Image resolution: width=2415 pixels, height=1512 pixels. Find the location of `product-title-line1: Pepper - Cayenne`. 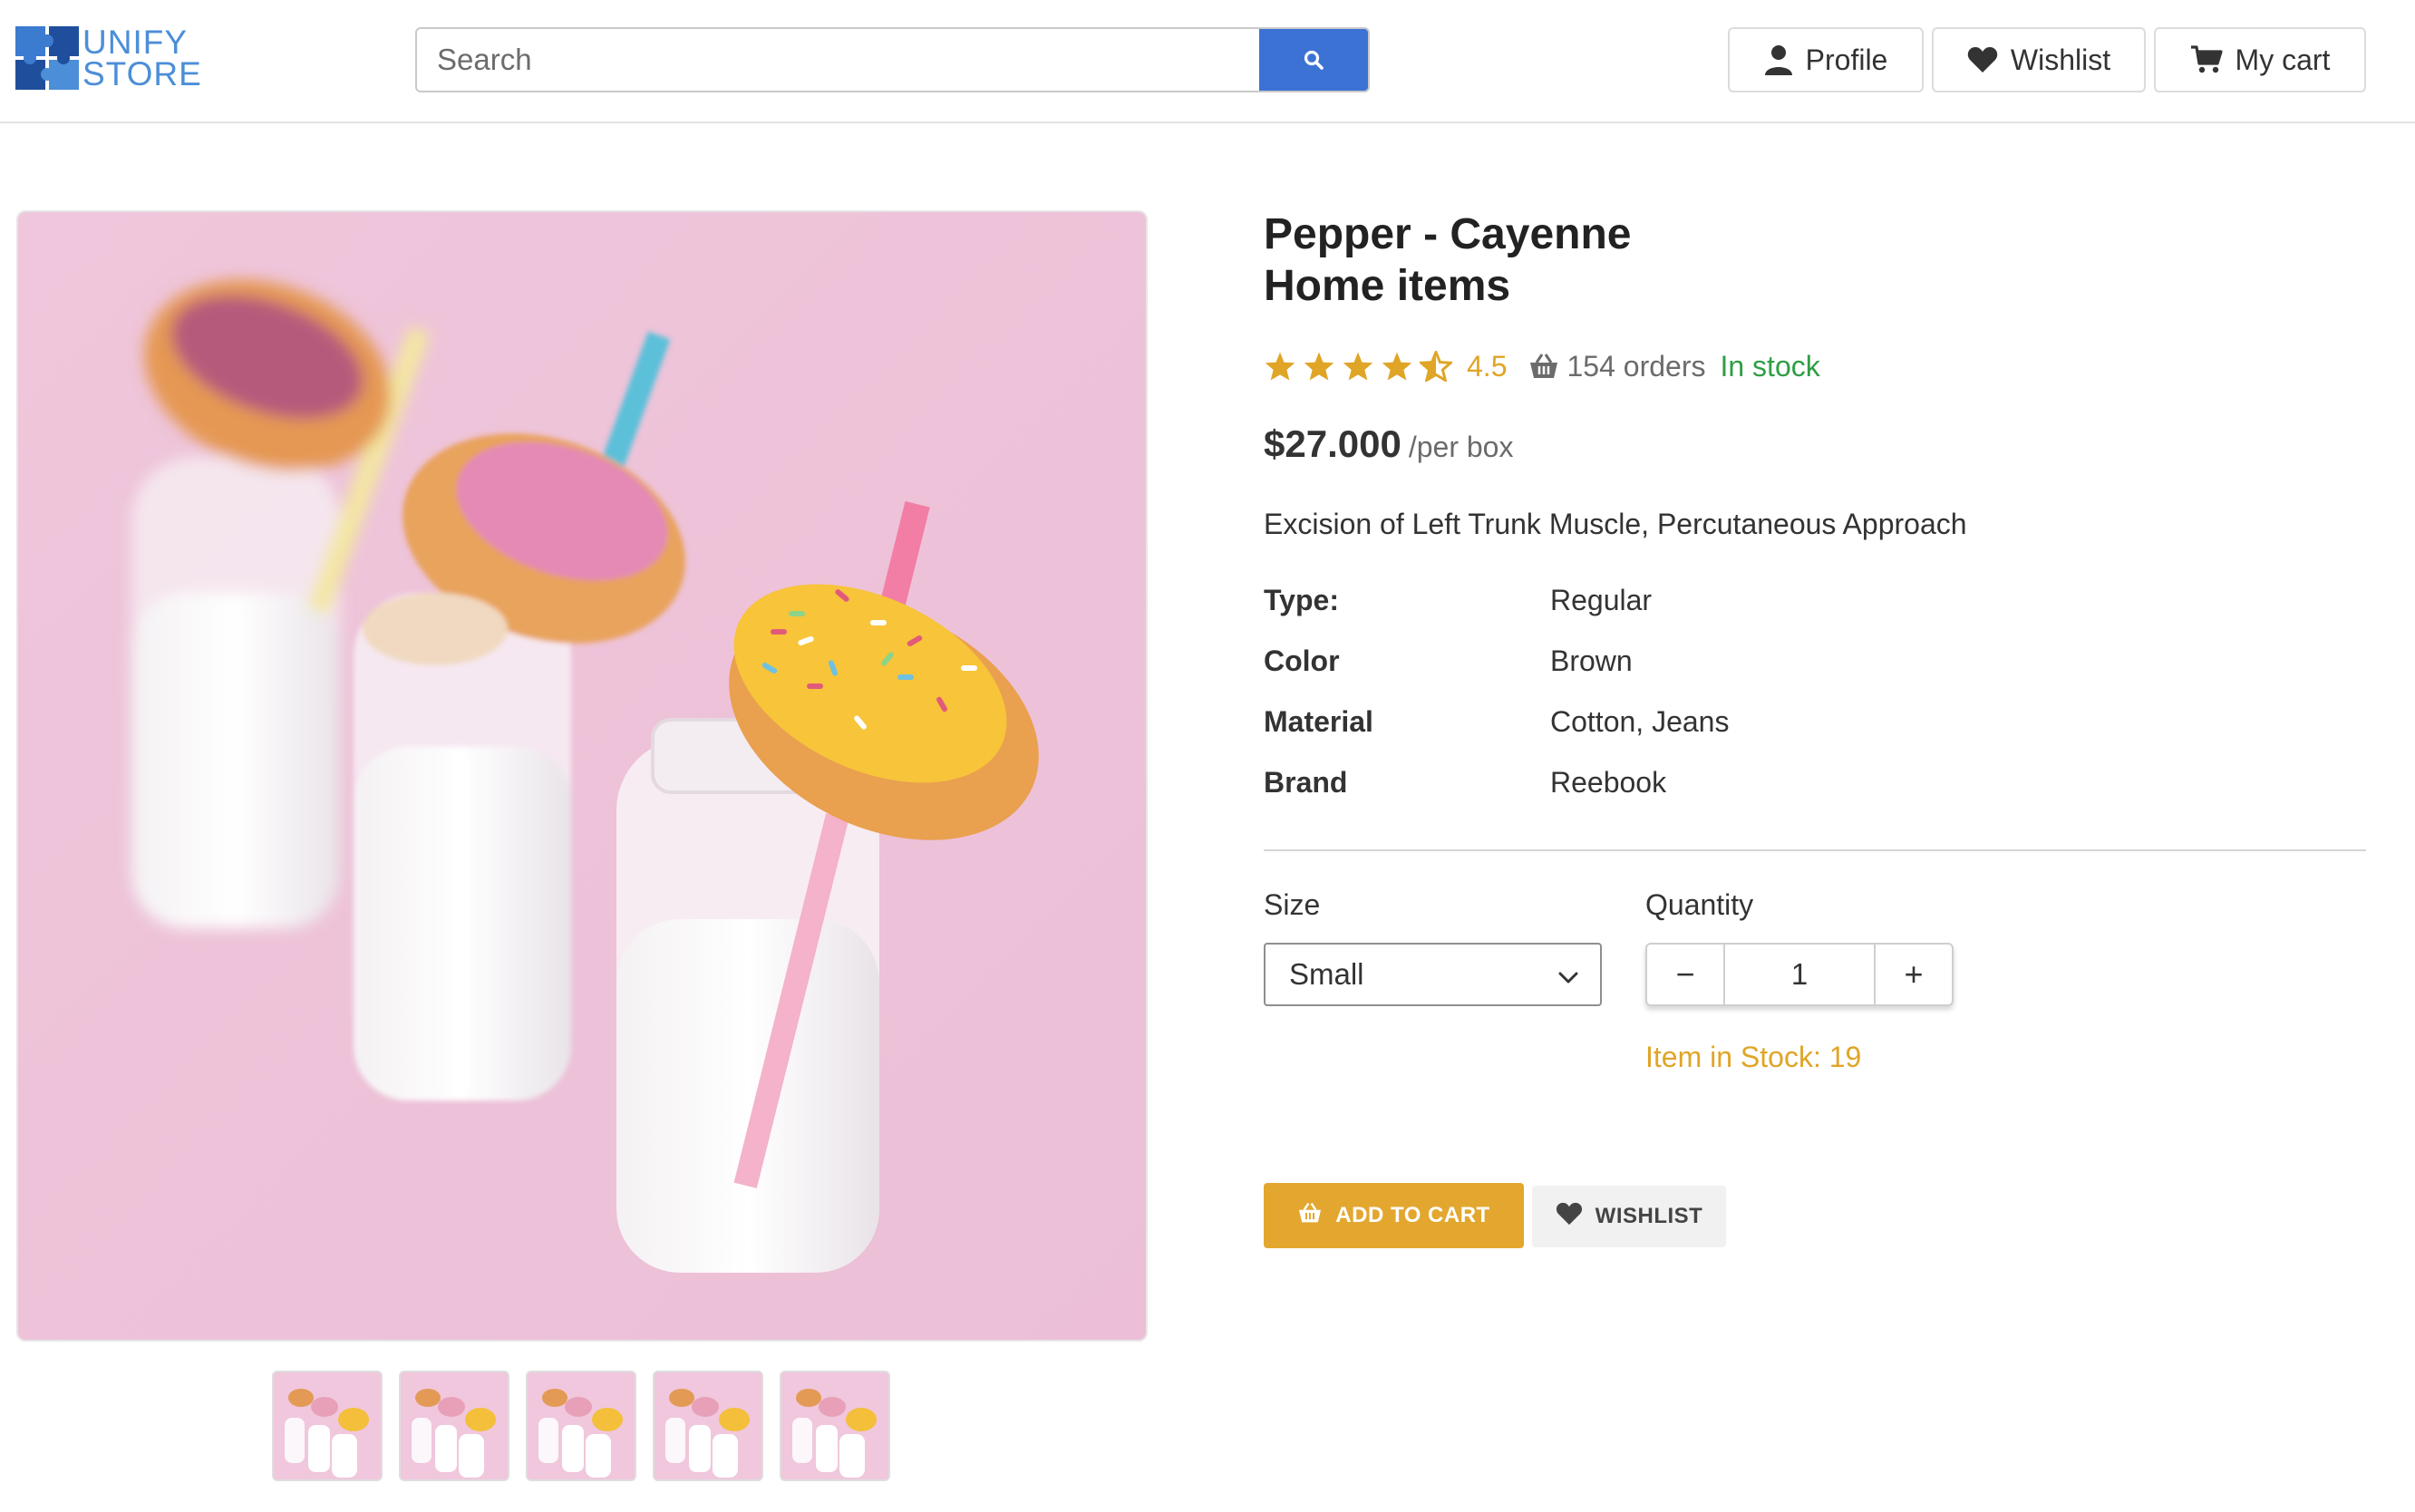

product-title-line1: Pepper - Cayenne is located at coordinates (1448, 234).